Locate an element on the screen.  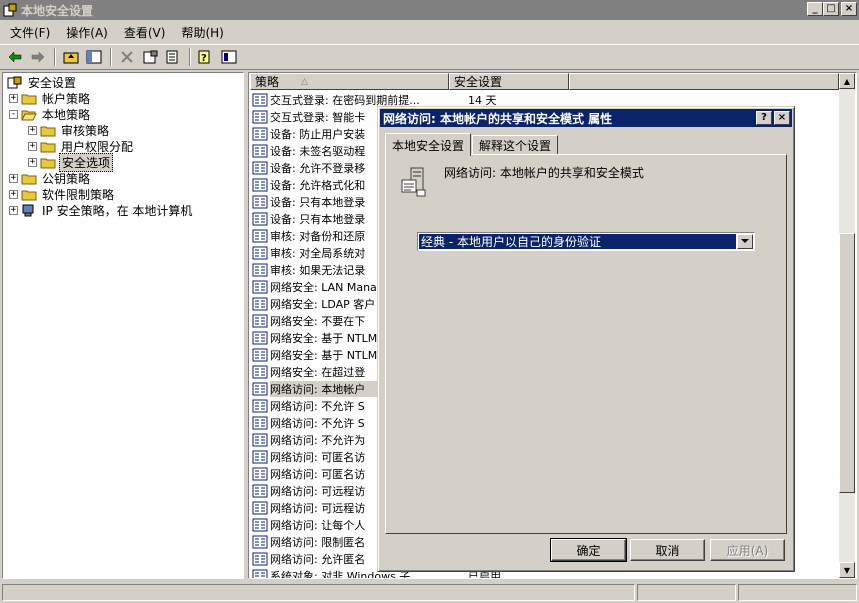
tree-item-local-policies: - 本地策略 is located at coordinates (50, 114).